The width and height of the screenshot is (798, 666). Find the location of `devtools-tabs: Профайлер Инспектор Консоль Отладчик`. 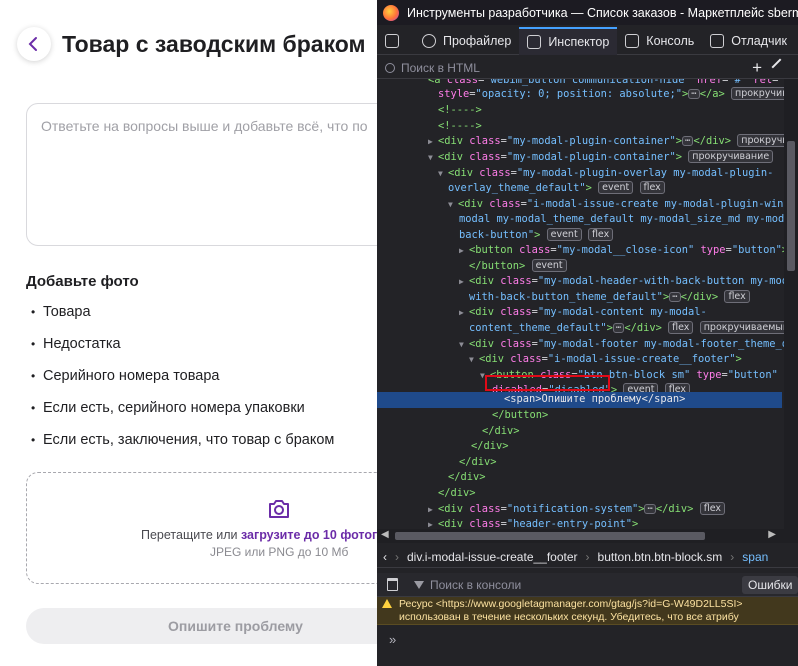

devtools-tabs: Профайлер Инспектор Консоль Отладчик is located at coordinates (587, 40).